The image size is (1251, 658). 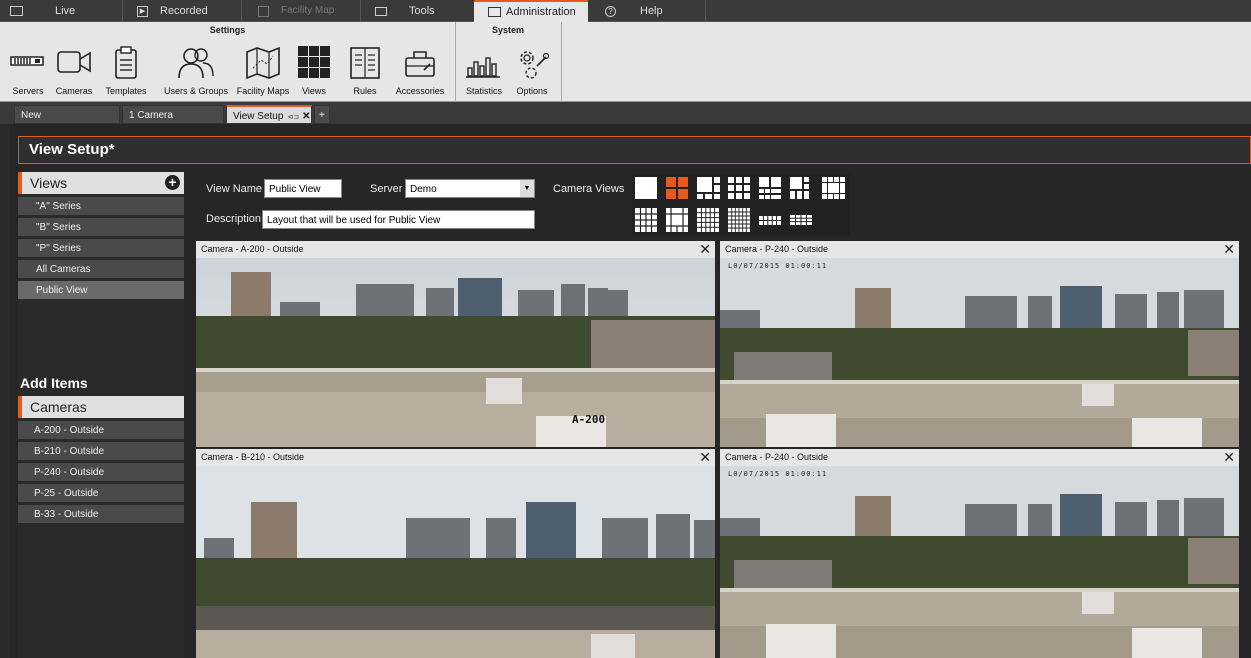 I want to click on statistics-button: Statistics, so click(x=484, y=71).